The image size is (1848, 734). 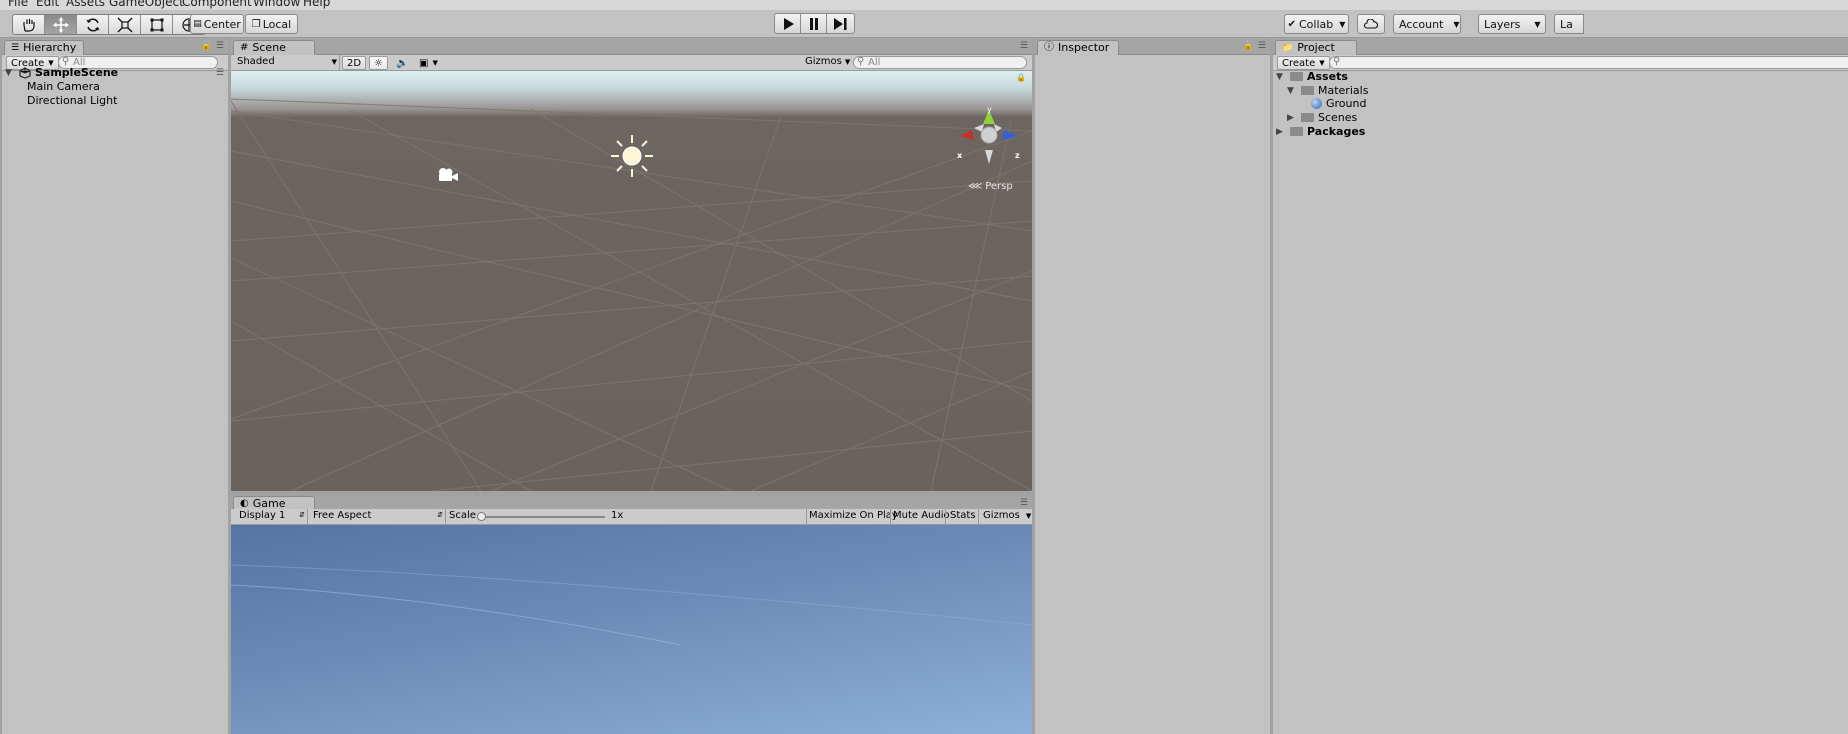 What do you see at coordinates (302, 515) in the screenshot?
I see `updown-arrow-icon: ⇵` at bounding box center [302, 515].